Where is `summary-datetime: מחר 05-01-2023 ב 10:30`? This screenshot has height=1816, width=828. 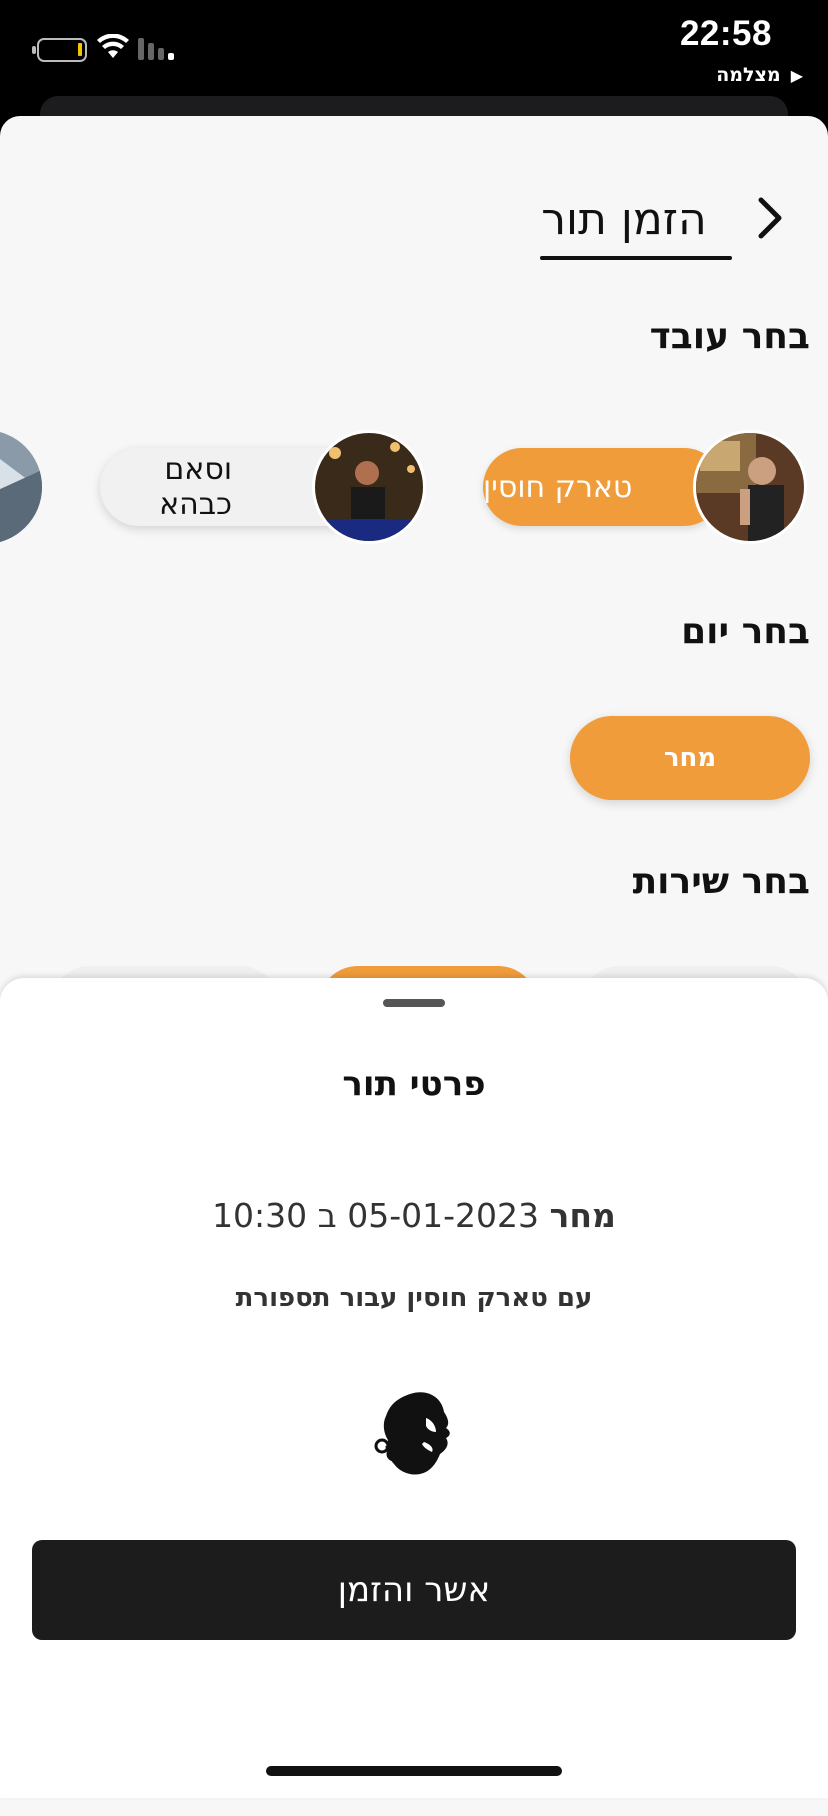
summary-datetime: מחר 05-01-2023 ב 10:30 is located at coordinates (414, 1215).